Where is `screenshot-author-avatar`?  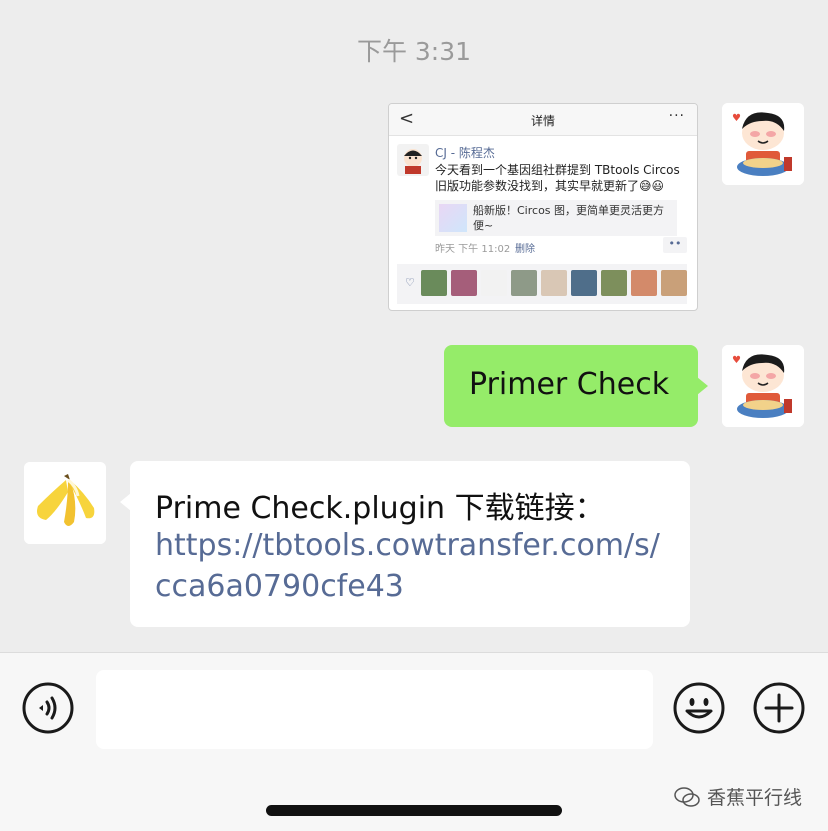 screenshot-author-avatar is located at coordinates (413, 160).